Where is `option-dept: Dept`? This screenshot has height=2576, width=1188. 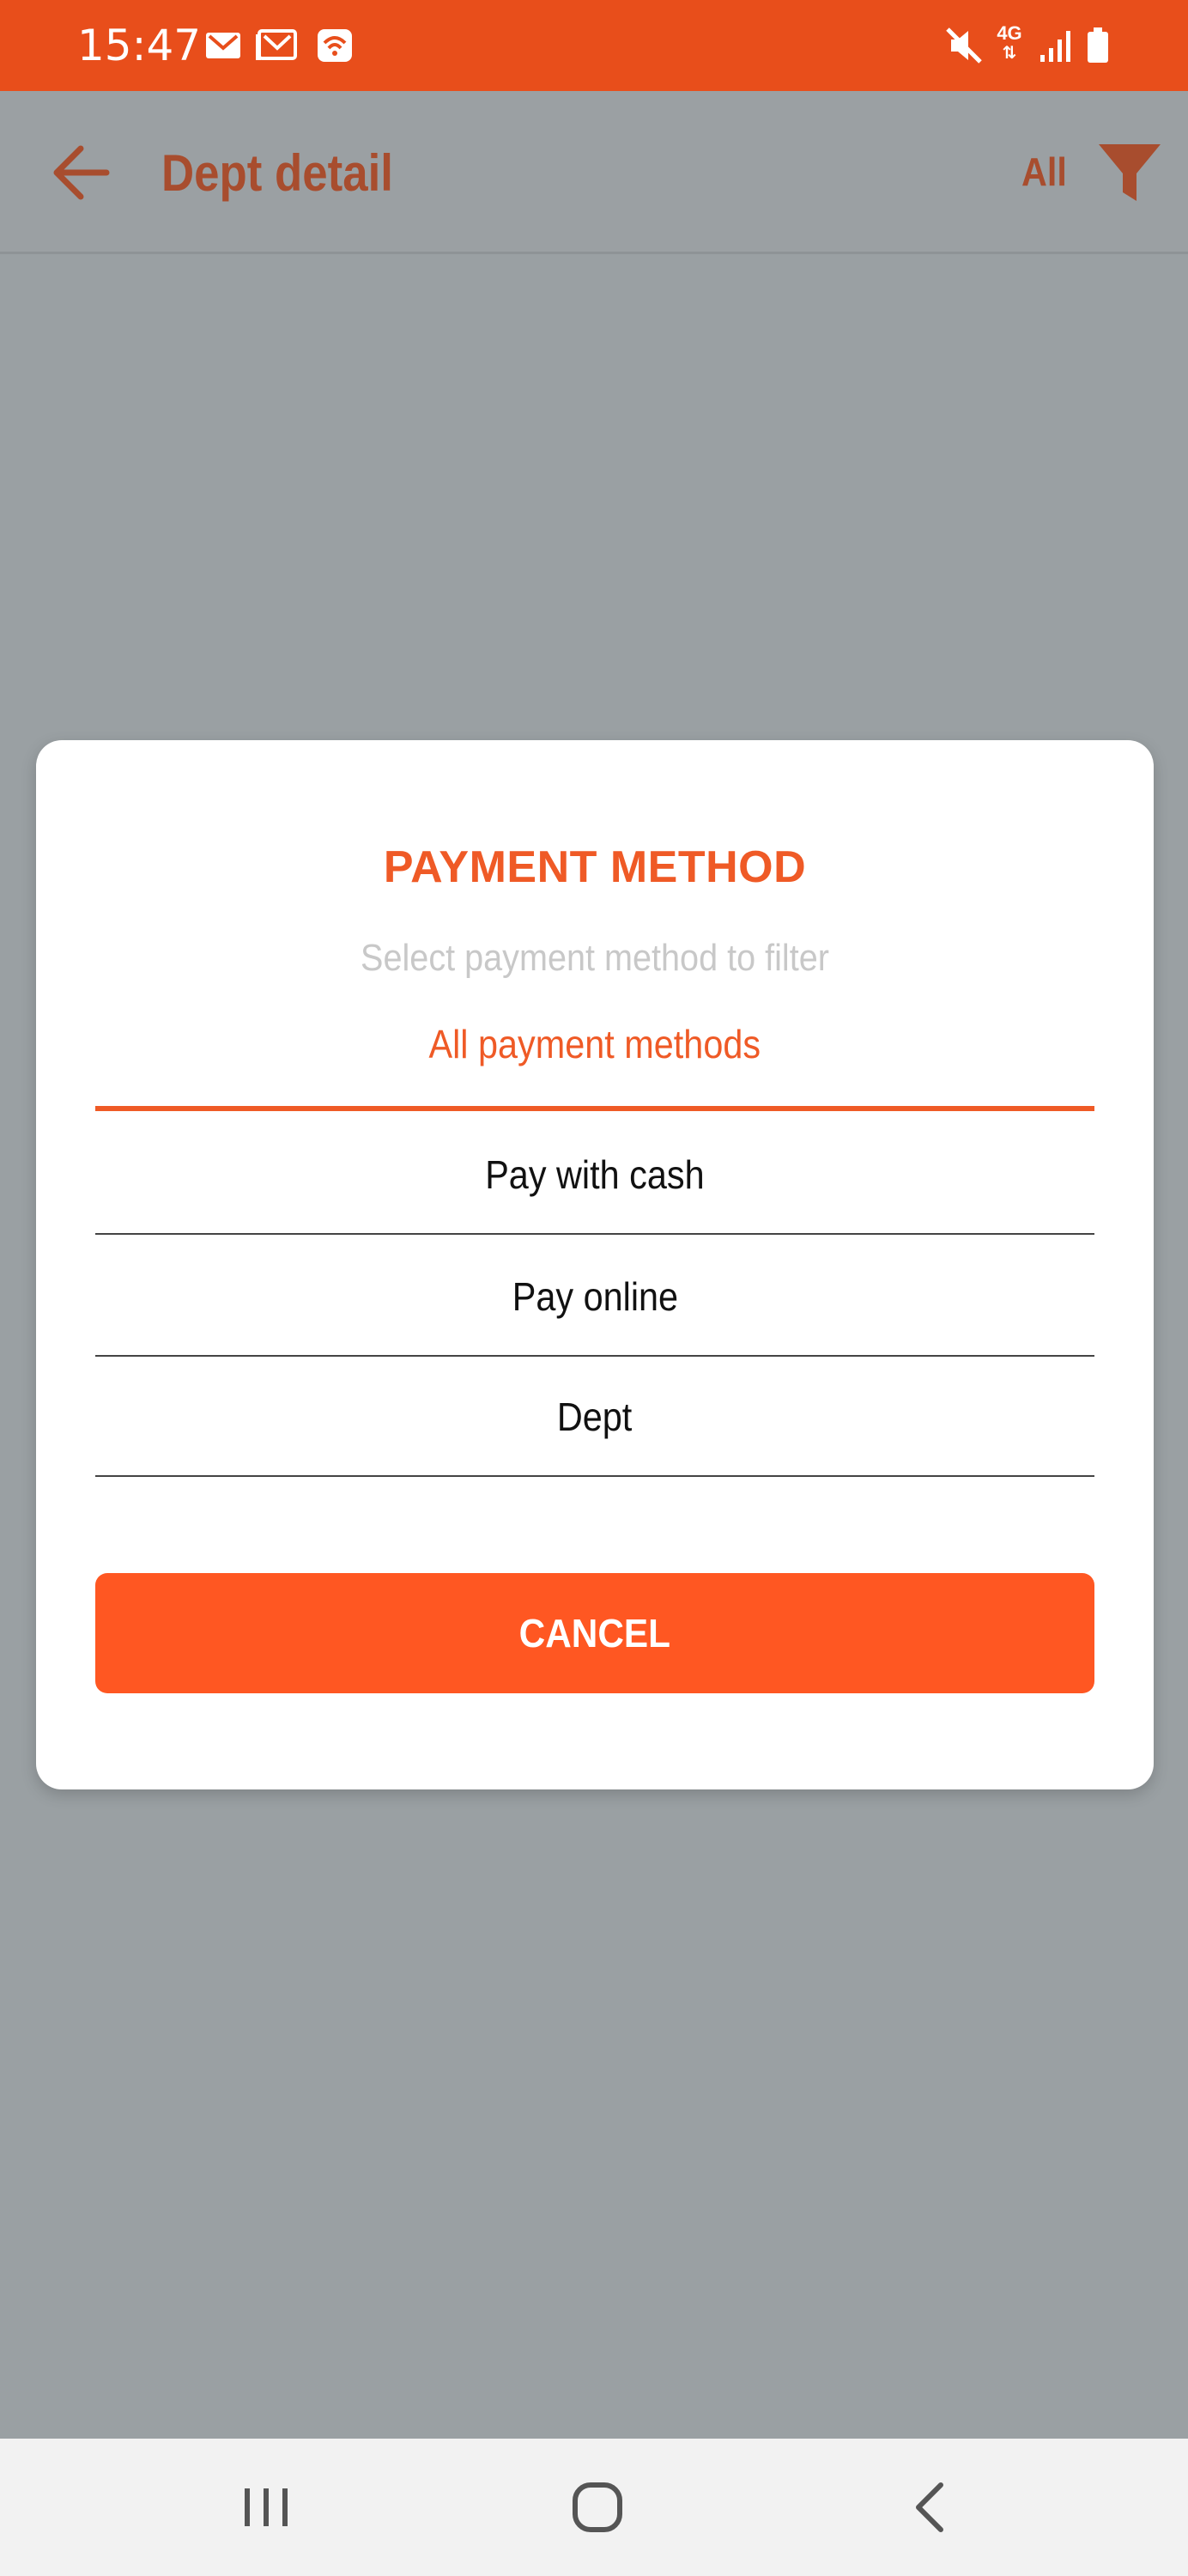 option-dept: Dept is located at coordinates (594, 1417).